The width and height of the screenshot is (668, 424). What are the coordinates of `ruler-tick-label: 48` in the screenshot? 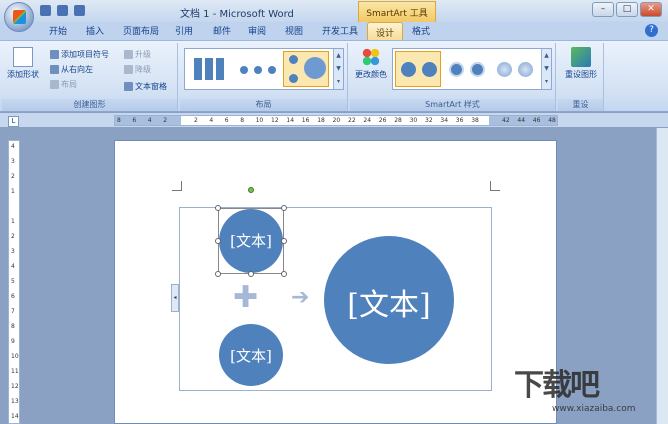 It's located at (552, 120).